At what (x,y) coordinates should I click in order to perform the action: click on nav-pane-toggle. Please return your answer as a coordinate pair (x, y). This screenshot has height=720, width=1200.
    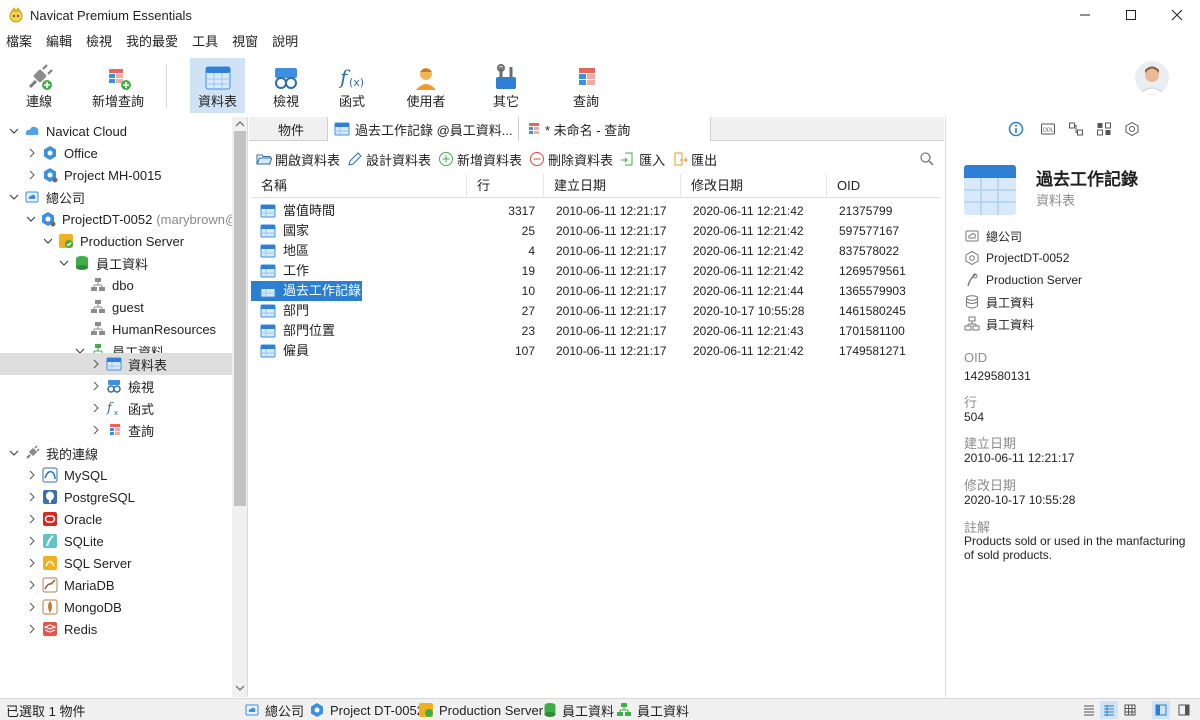
    Looking at the image, I should click on (1161, 710).